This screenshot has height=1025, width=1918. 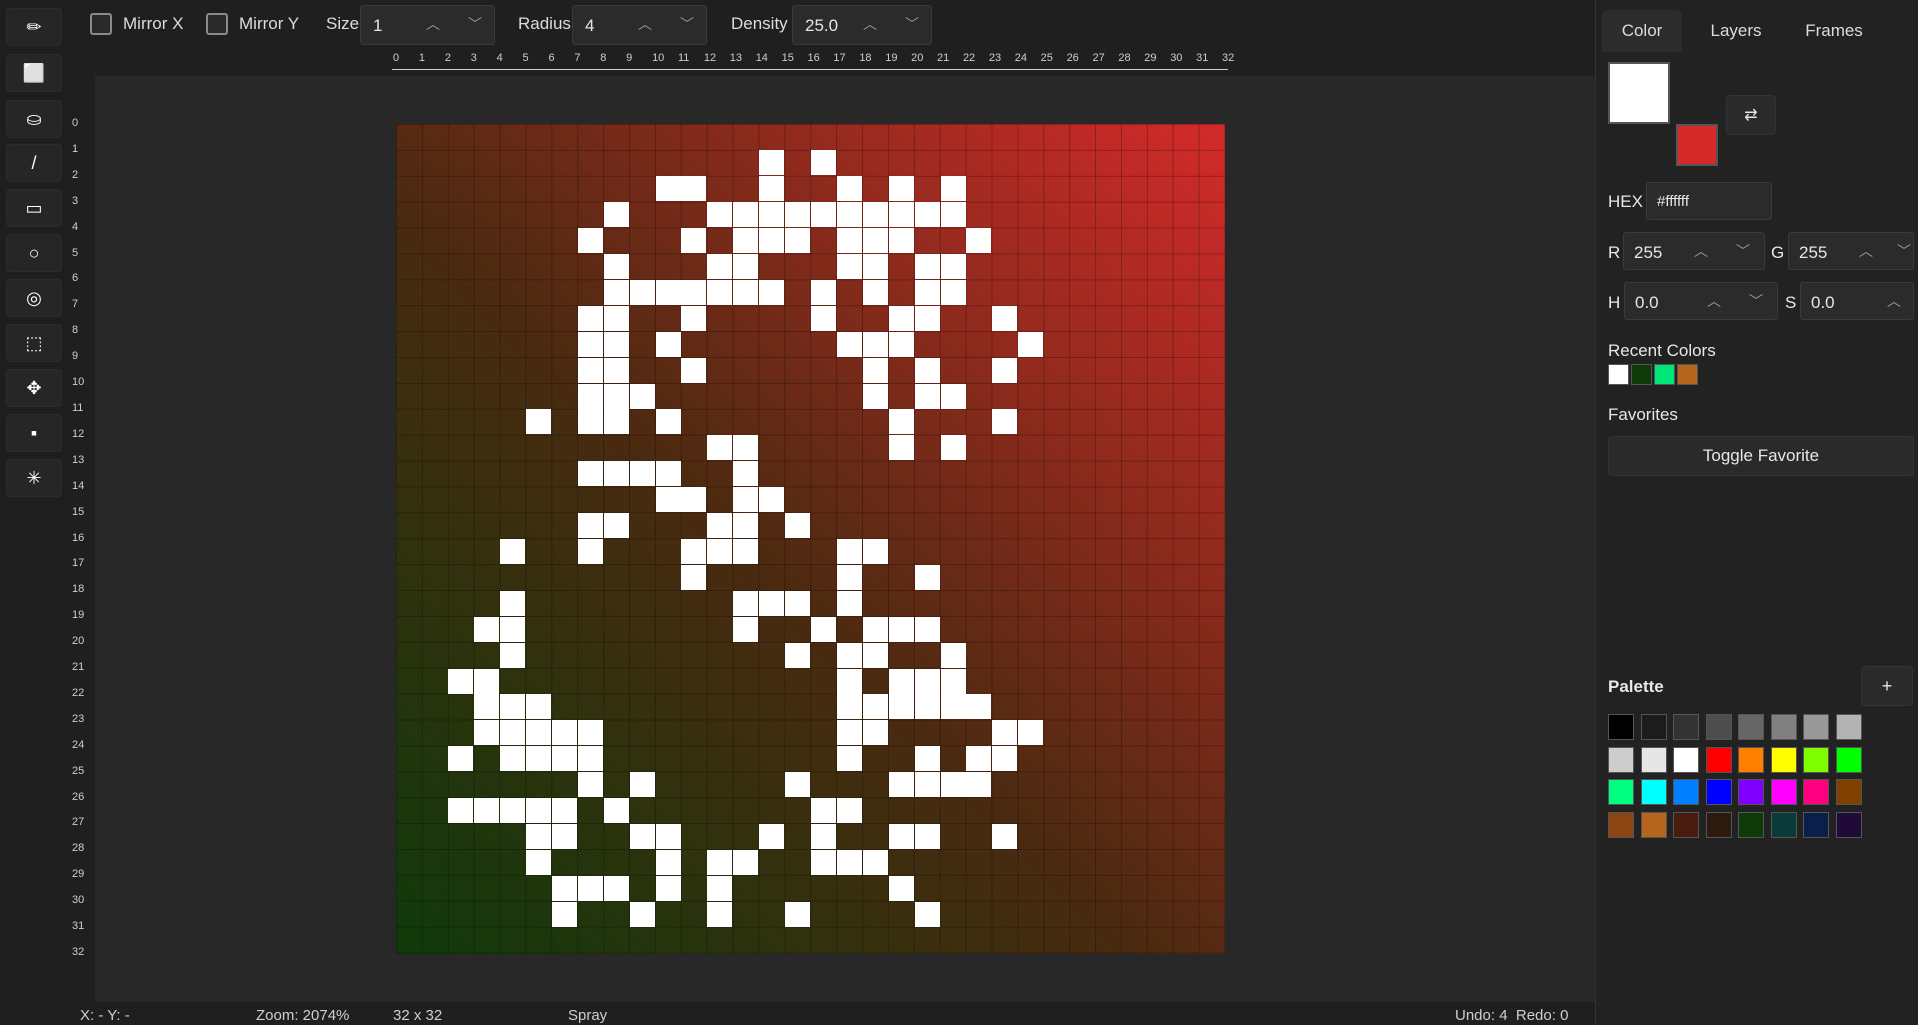 I want to click on recent-colors-row, so click(x=1668, y=378).